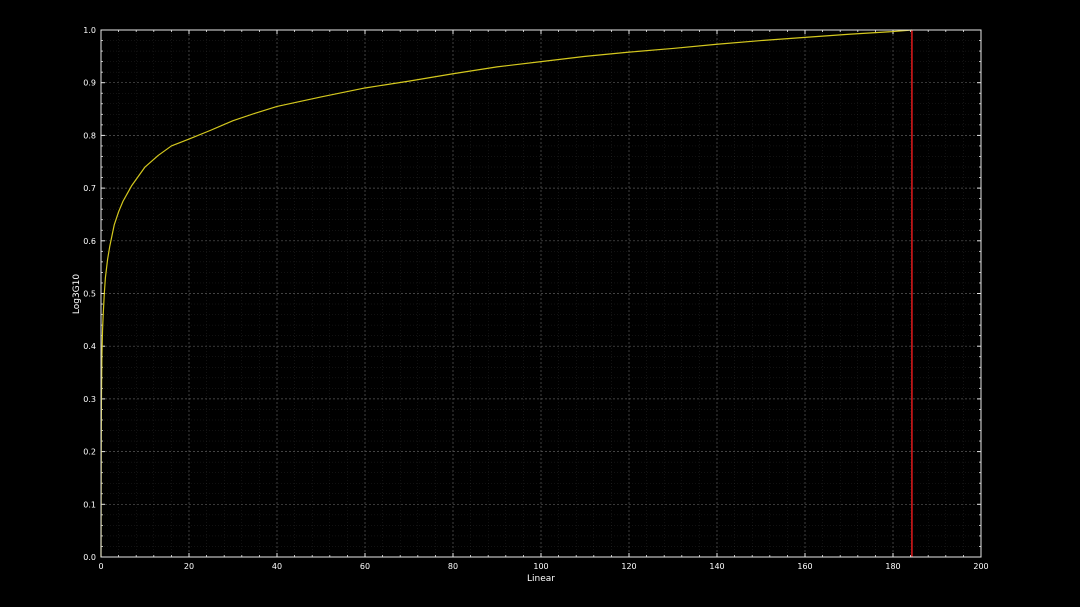  I want to click on y-tick-label: 0.3, so click(89, 399).